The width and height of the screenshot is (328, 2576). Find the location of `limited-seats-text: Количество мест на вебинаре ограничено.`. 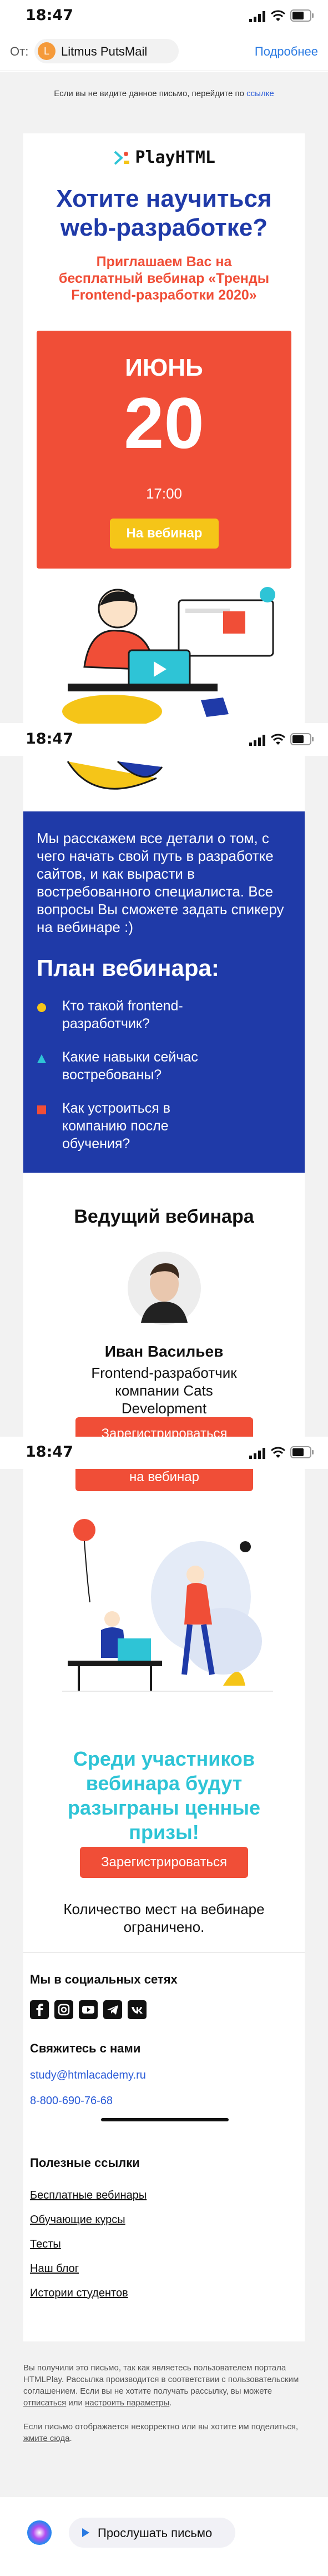

limited-seats-text: Количество мест на вебинаре ограничено. is located at coordinates (164, 1918).